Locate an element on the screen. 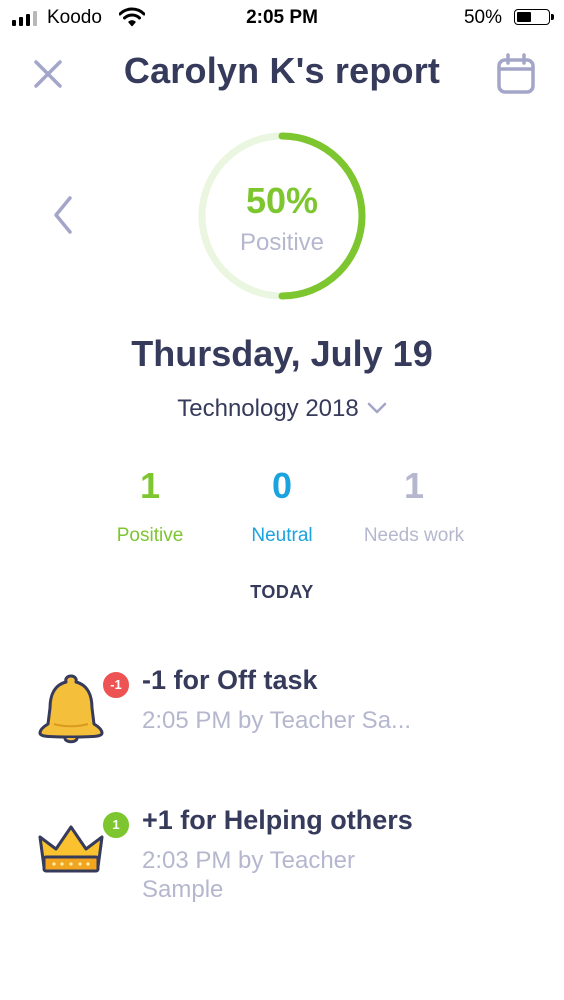  battery-icon is located at coordinates (534, 17).